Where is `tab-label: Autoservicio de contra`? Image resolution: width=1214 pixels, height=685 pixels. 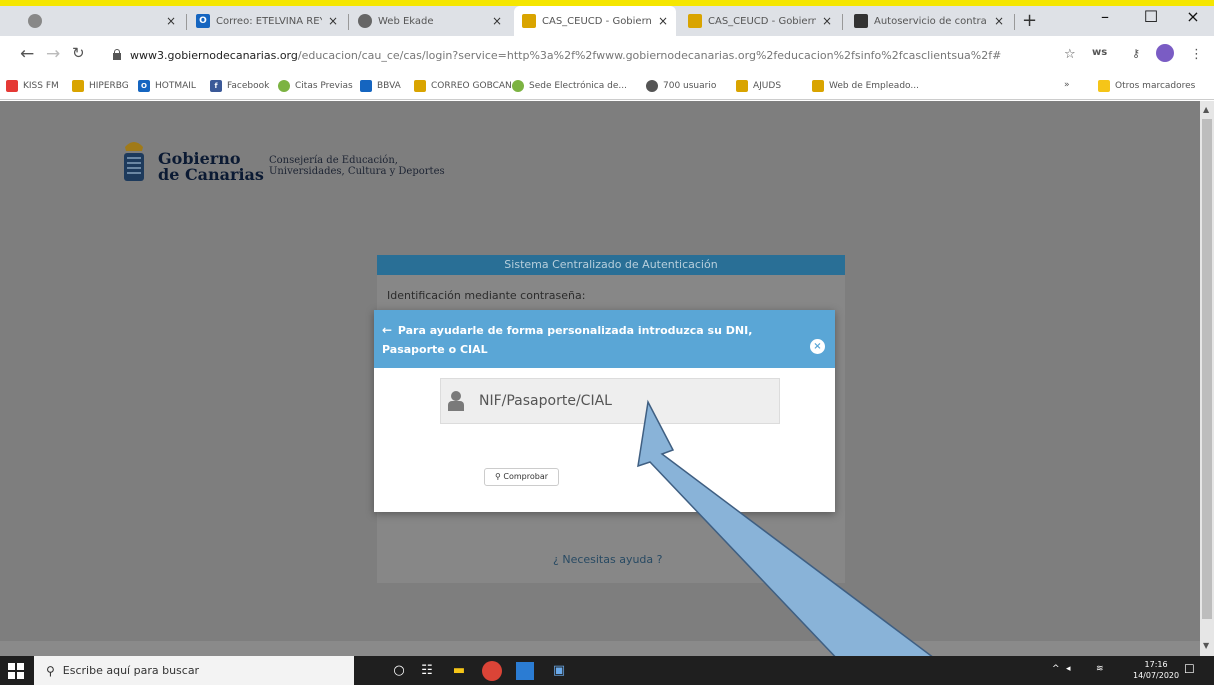
tab-label: Autoservicio de contra is located at coordinates (930, 21).